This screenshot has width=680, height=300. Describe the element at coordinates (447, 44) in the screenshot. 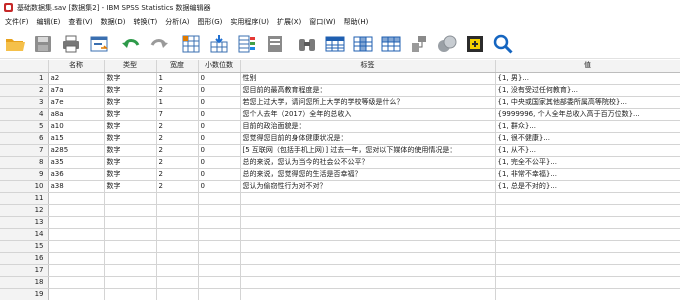

I see `select-cases-icon` at that location.